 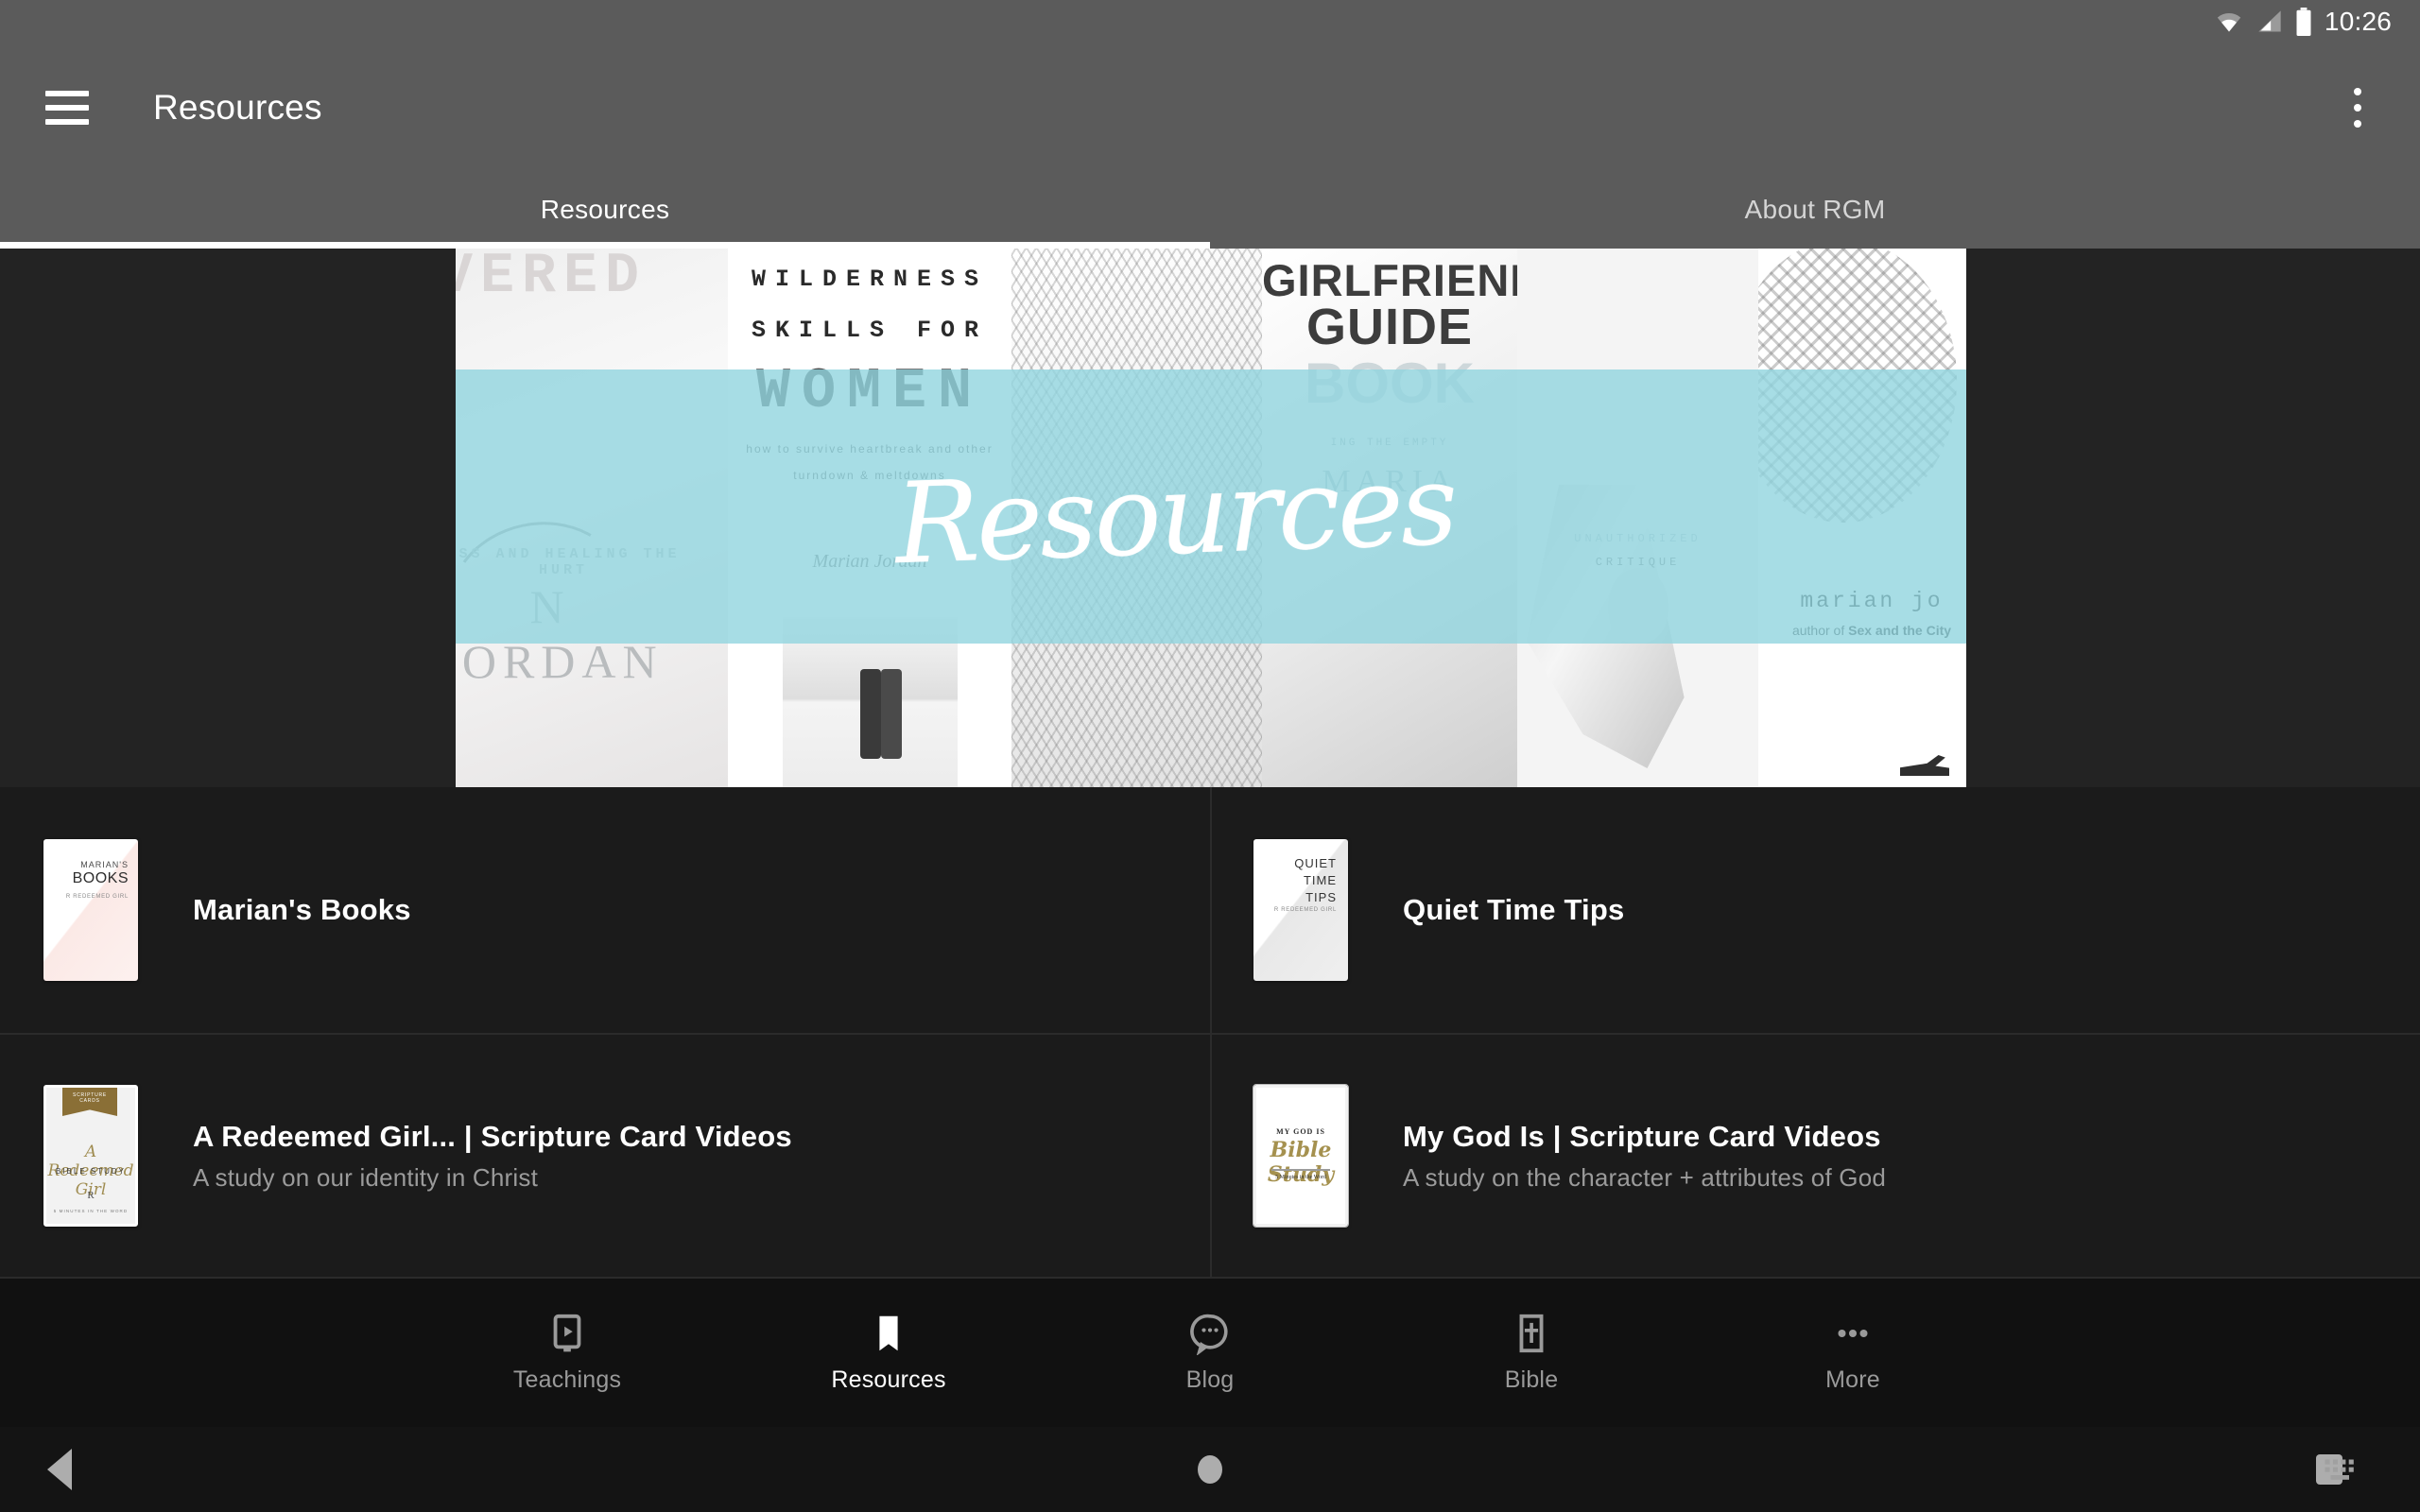 I want to click on chat-bubble-icon, so click(x=1210, y=1334).